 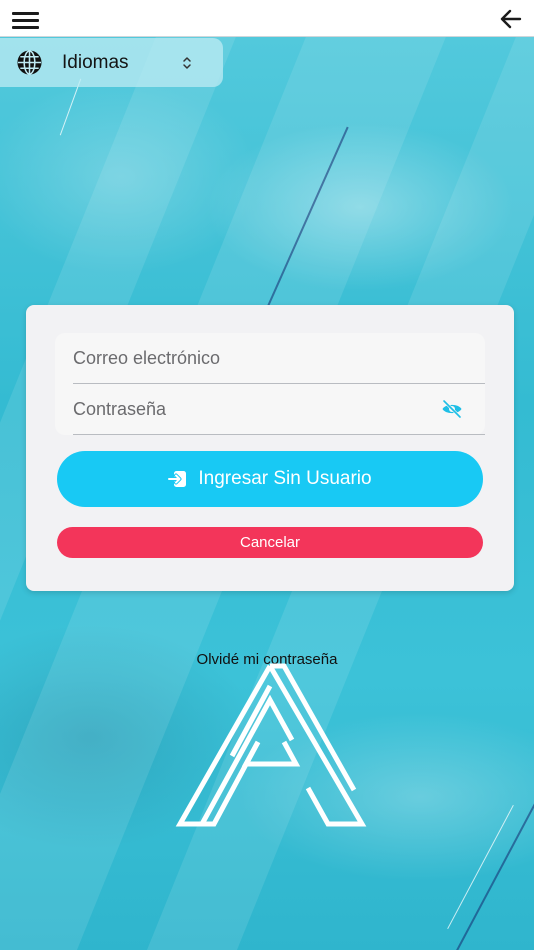 I want to click on guest-login-button: Ingresar Sin Usuario, so click(x=270, y=479).